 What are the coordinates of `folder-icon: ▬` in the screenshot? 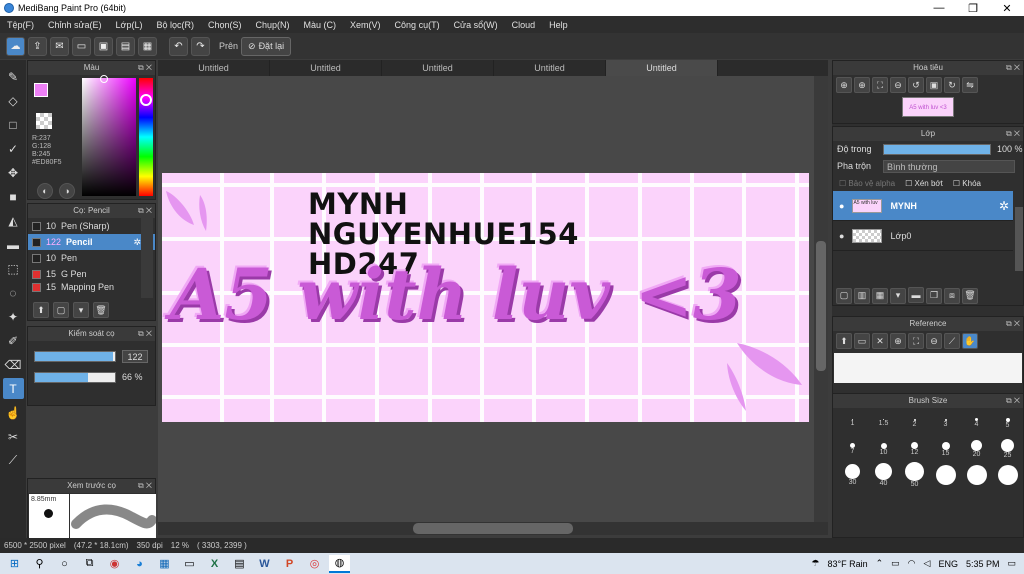 It's located at (916, 295).